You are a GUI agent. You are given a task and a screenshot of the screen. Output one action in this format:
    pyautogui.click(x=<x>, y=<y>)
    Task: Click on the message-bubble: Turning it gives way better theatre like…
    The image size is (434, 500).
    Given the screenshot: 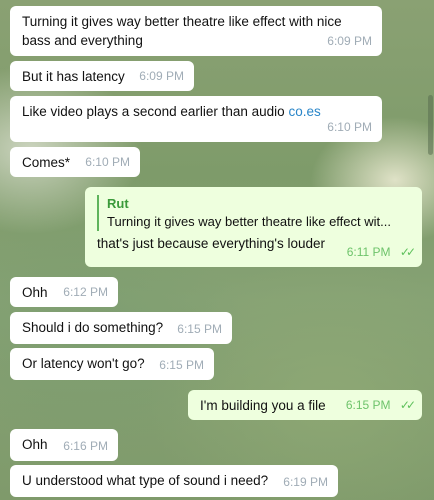 What is the action you would take?
    pyautogui.click(x=196, y=31)
    